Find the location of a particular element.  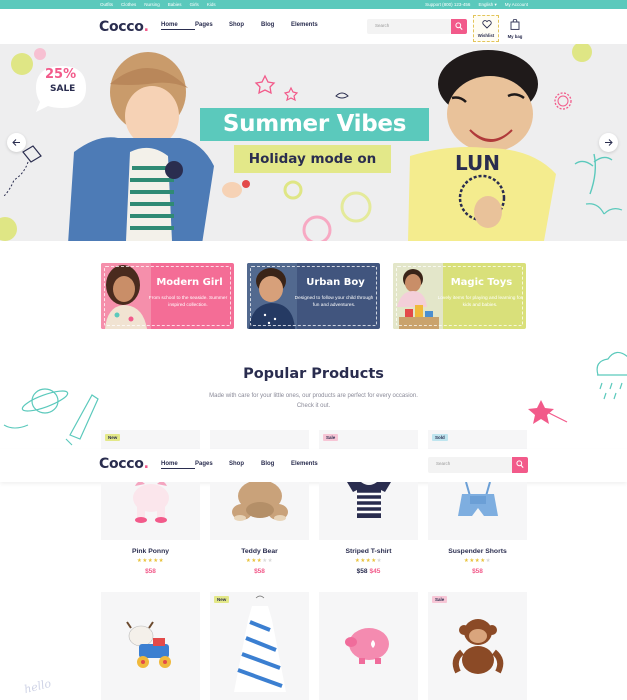

star-filled-icon: ★ is located at coordinates (161, 561).